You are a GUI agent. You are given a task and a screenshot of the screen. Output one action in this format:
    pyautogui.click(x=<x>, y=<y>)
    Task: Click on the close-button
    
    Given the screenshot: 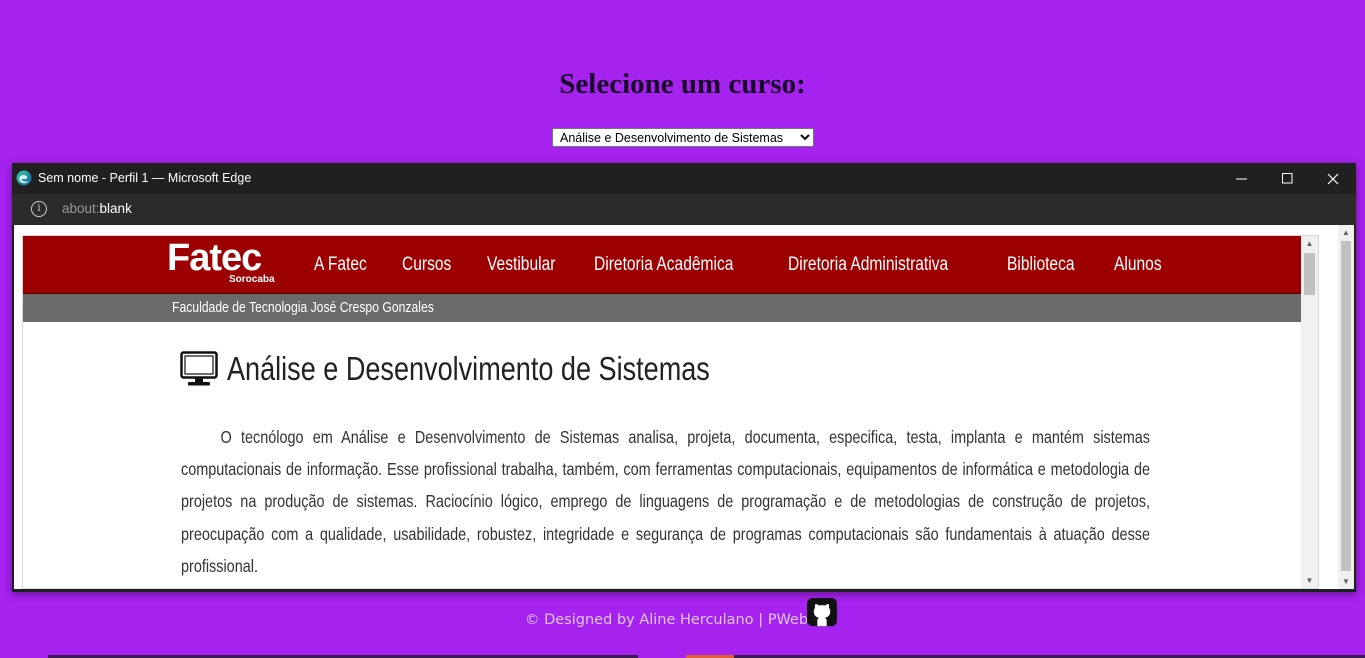 What is the action you would take?
    pyautogui.click(x=1333, y=178)
    